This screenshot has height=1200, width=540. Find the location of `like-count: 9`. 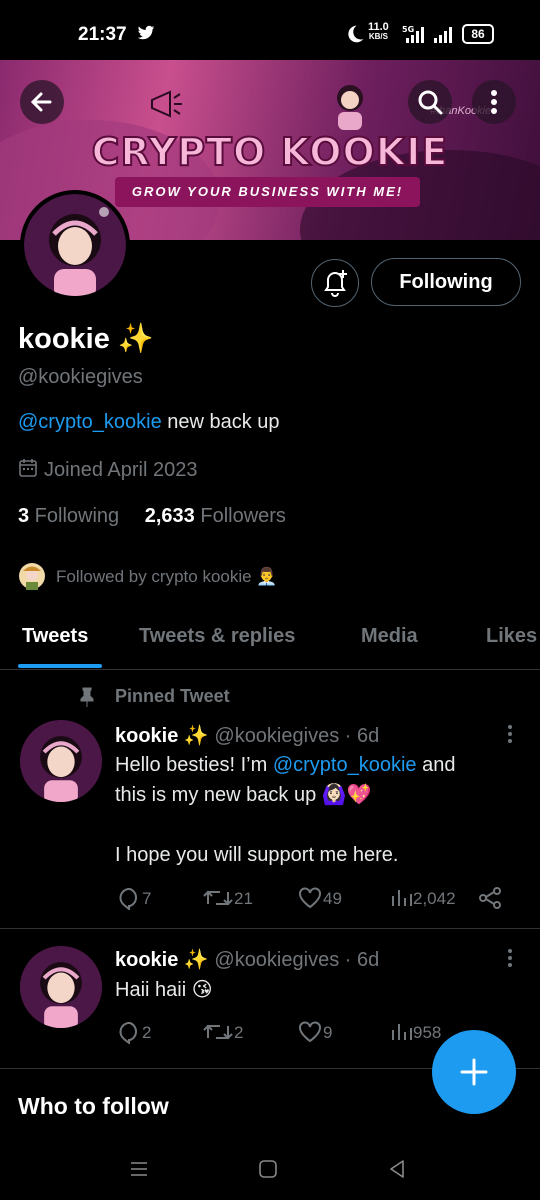

like-count: 9 is located at coordinates (328, 1032).